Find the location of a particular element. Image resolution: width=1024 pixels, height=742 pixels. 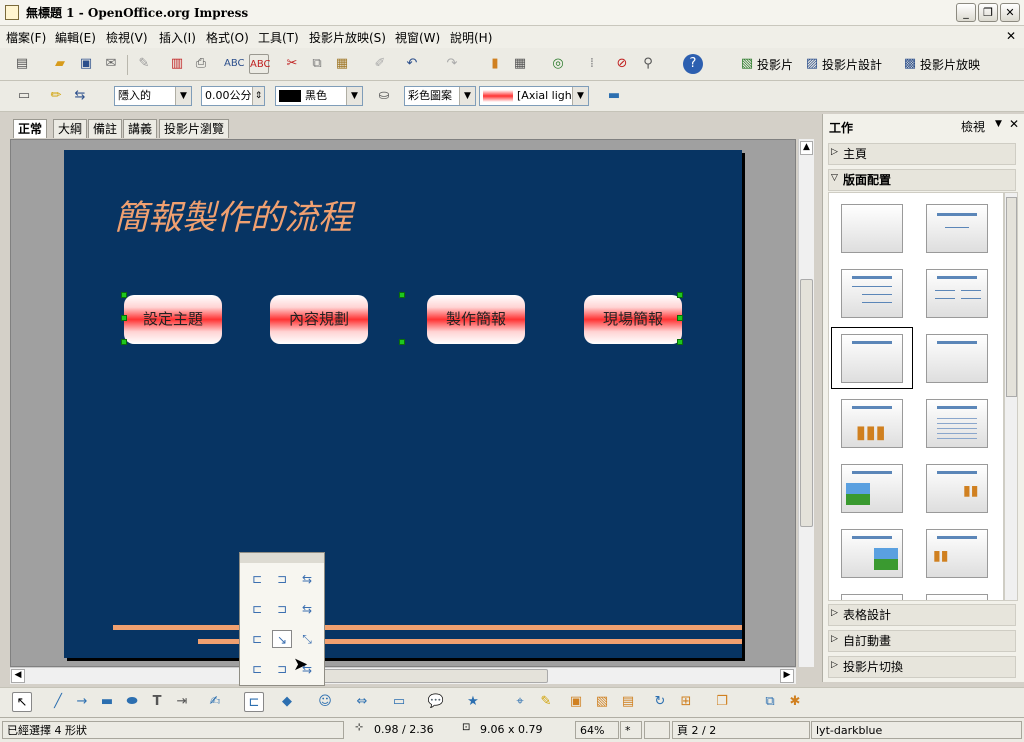

menu-view: 檢視(V) is located at coordinates (127, 37).